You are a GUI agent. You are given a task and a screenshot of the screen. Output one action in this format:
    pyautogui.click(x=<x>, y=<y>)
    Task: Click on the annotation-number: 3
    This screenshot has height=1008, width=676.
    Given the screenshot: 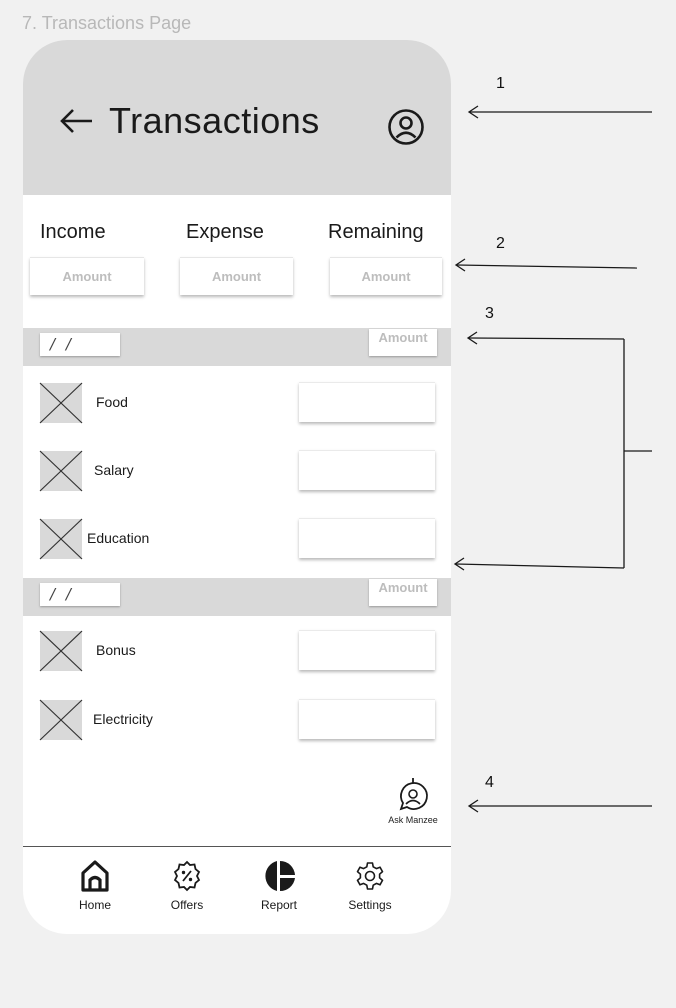 What is the action you would take?
    pyautogui.click(x=489, y=313)
    